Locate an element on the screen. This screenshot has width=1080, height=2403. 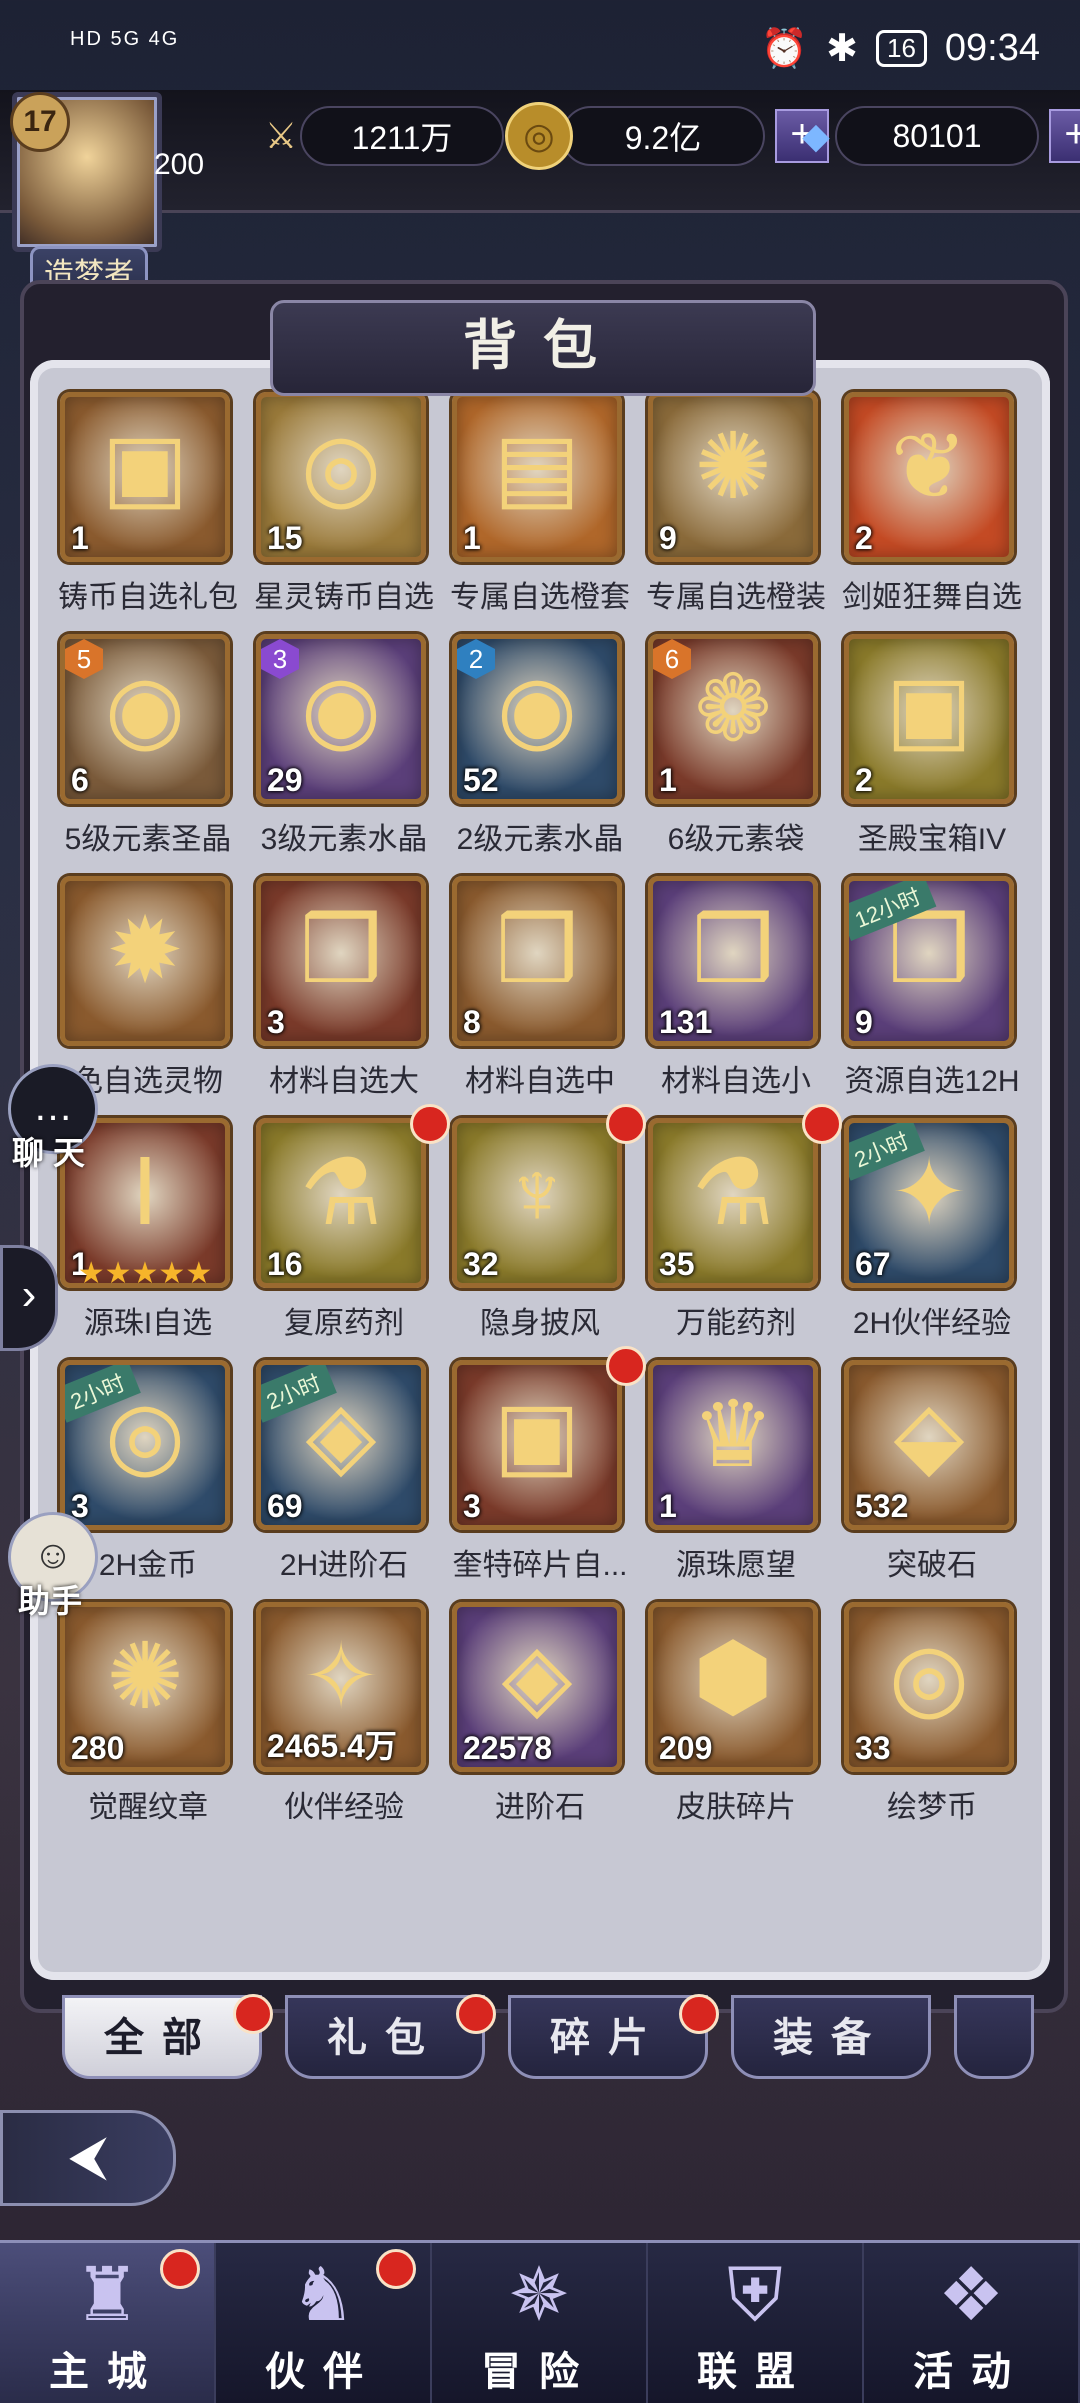
item-name: 专属自选橙套 is located at coordinates (540, 597).